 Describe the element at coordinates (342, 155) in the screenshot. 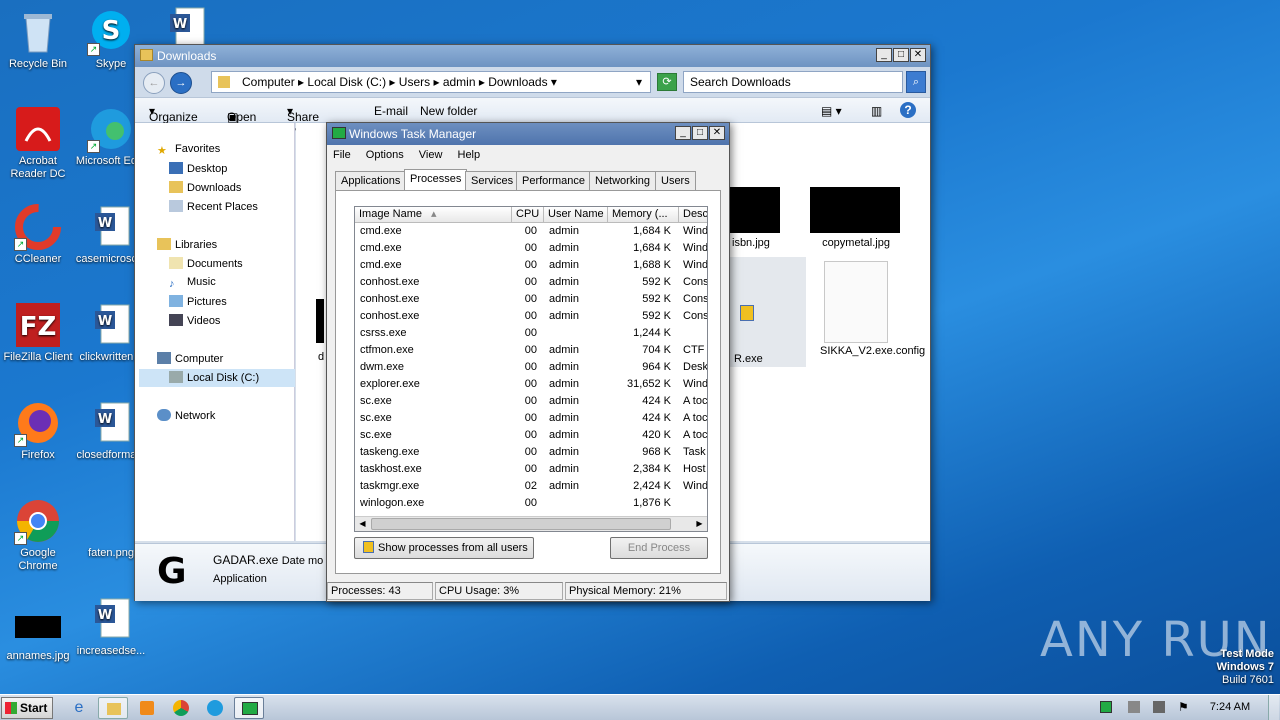

I see `menu-file: File` at that location.